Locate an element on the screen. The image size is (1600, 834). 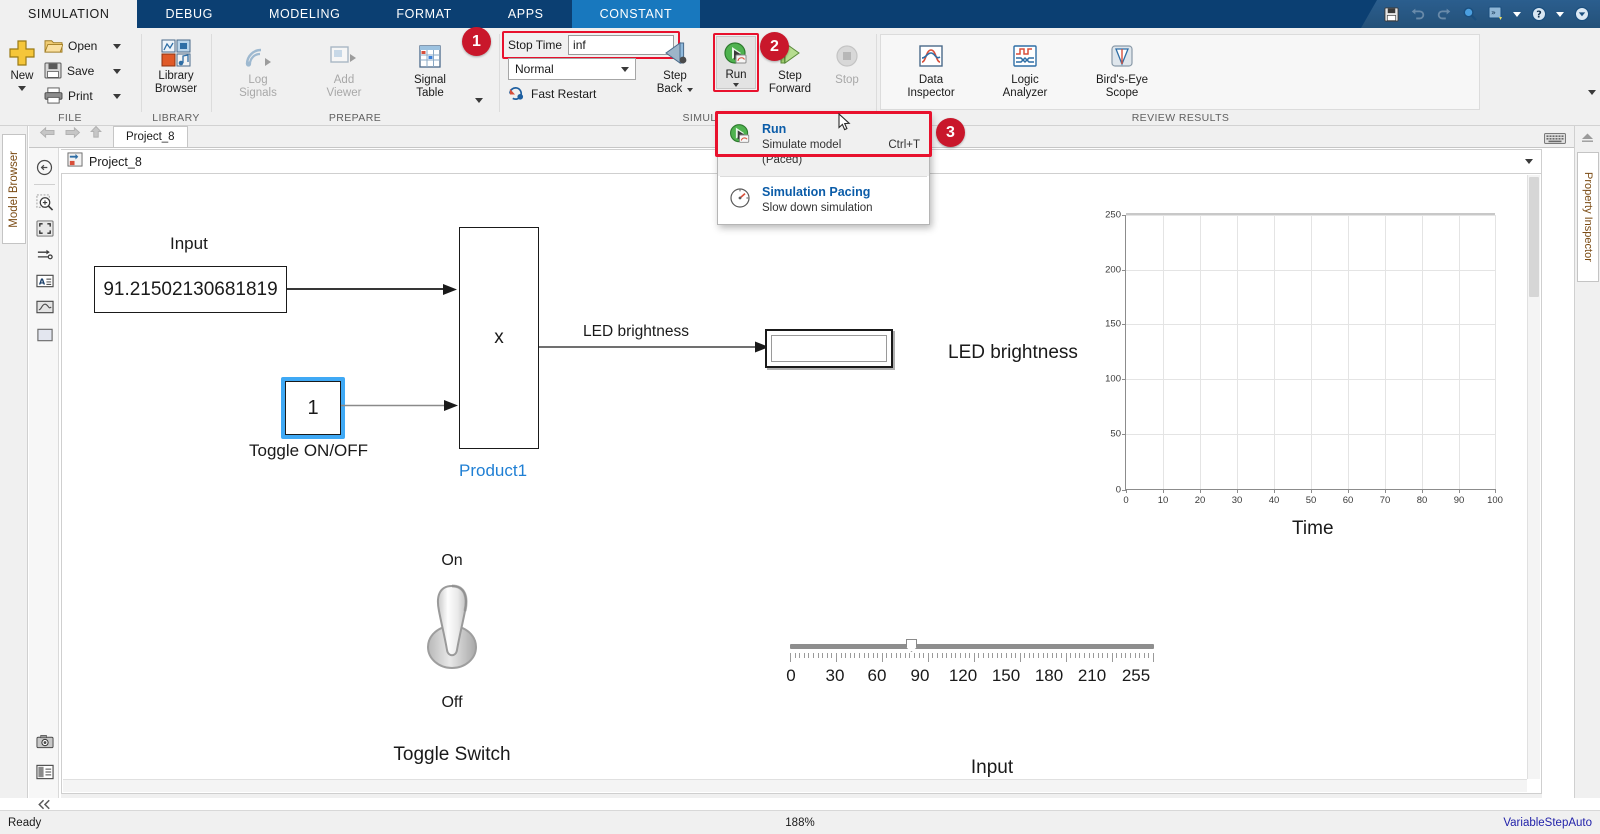
constant-input-block: 91.21502130681819 is located at coordinates (190, 289).